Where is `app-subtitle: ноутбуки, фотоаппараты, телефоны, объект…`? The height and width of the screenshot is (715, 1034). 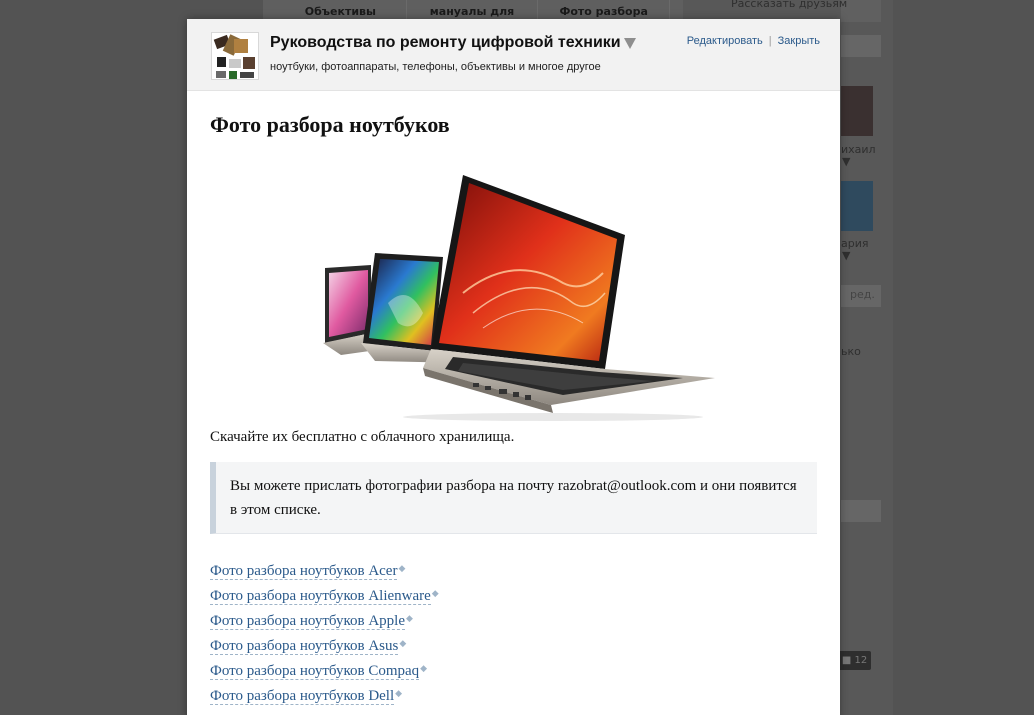
app-subtitle: ноутбуки, фотоаппараты, телефоны, объект… is located at coordinates (435, 67).